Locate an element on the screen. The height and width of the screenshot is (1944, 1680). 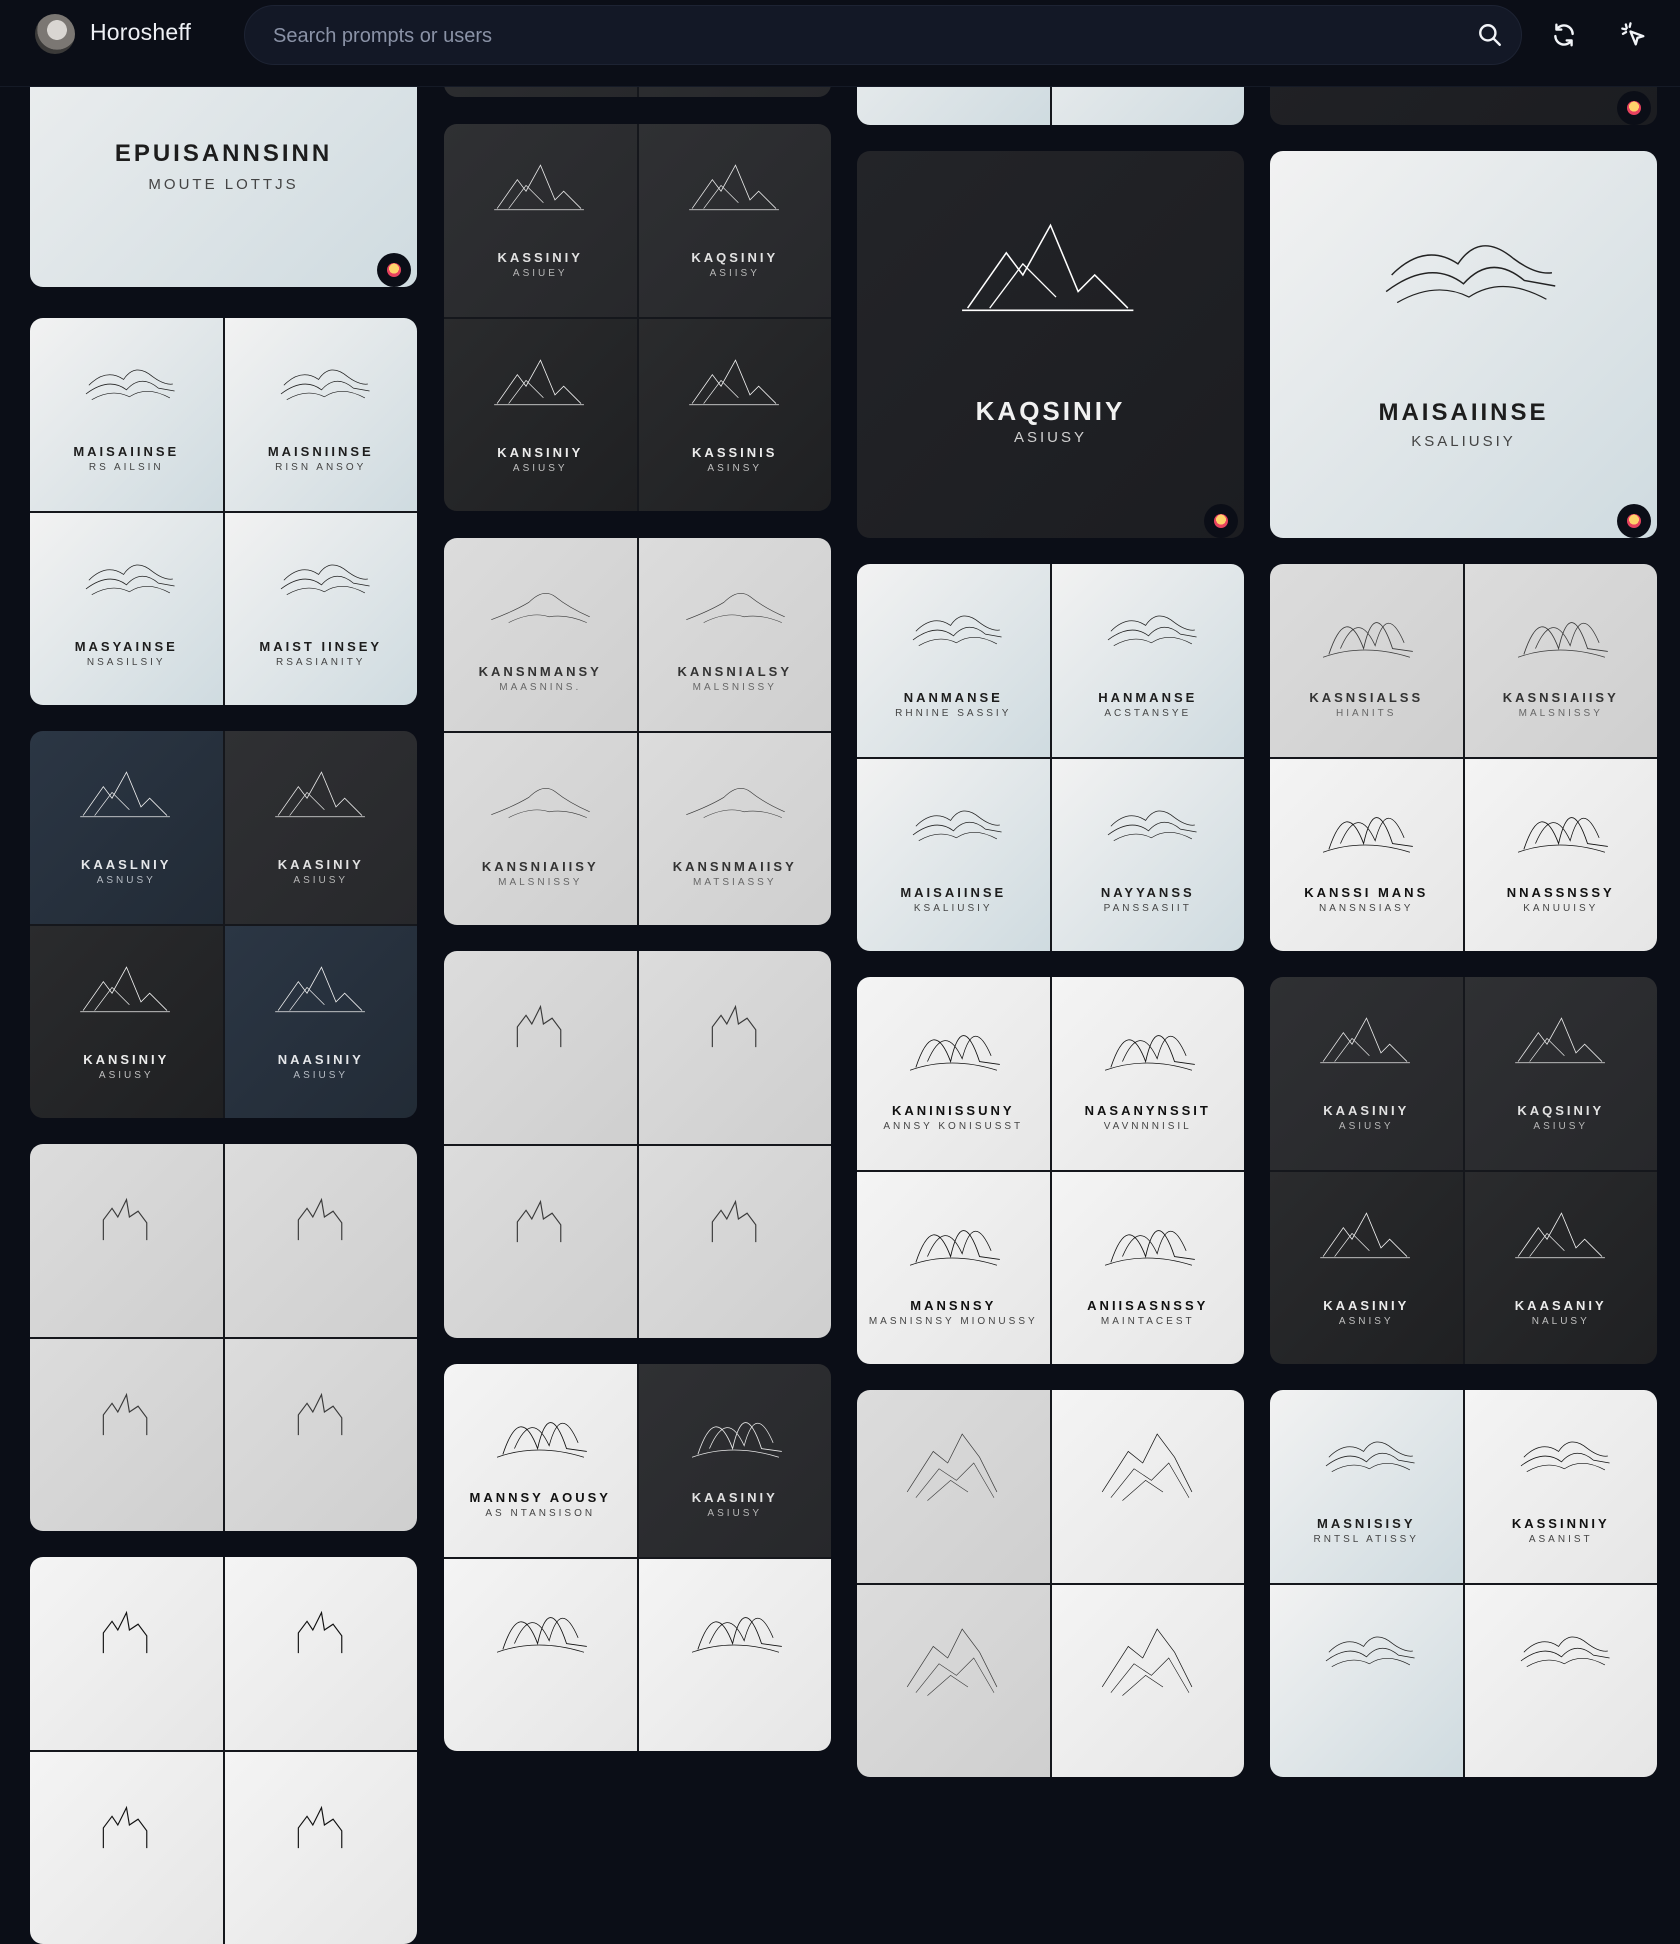
grid-tile: NAASINIYASIUSY is located at coordinates (321, 1022).